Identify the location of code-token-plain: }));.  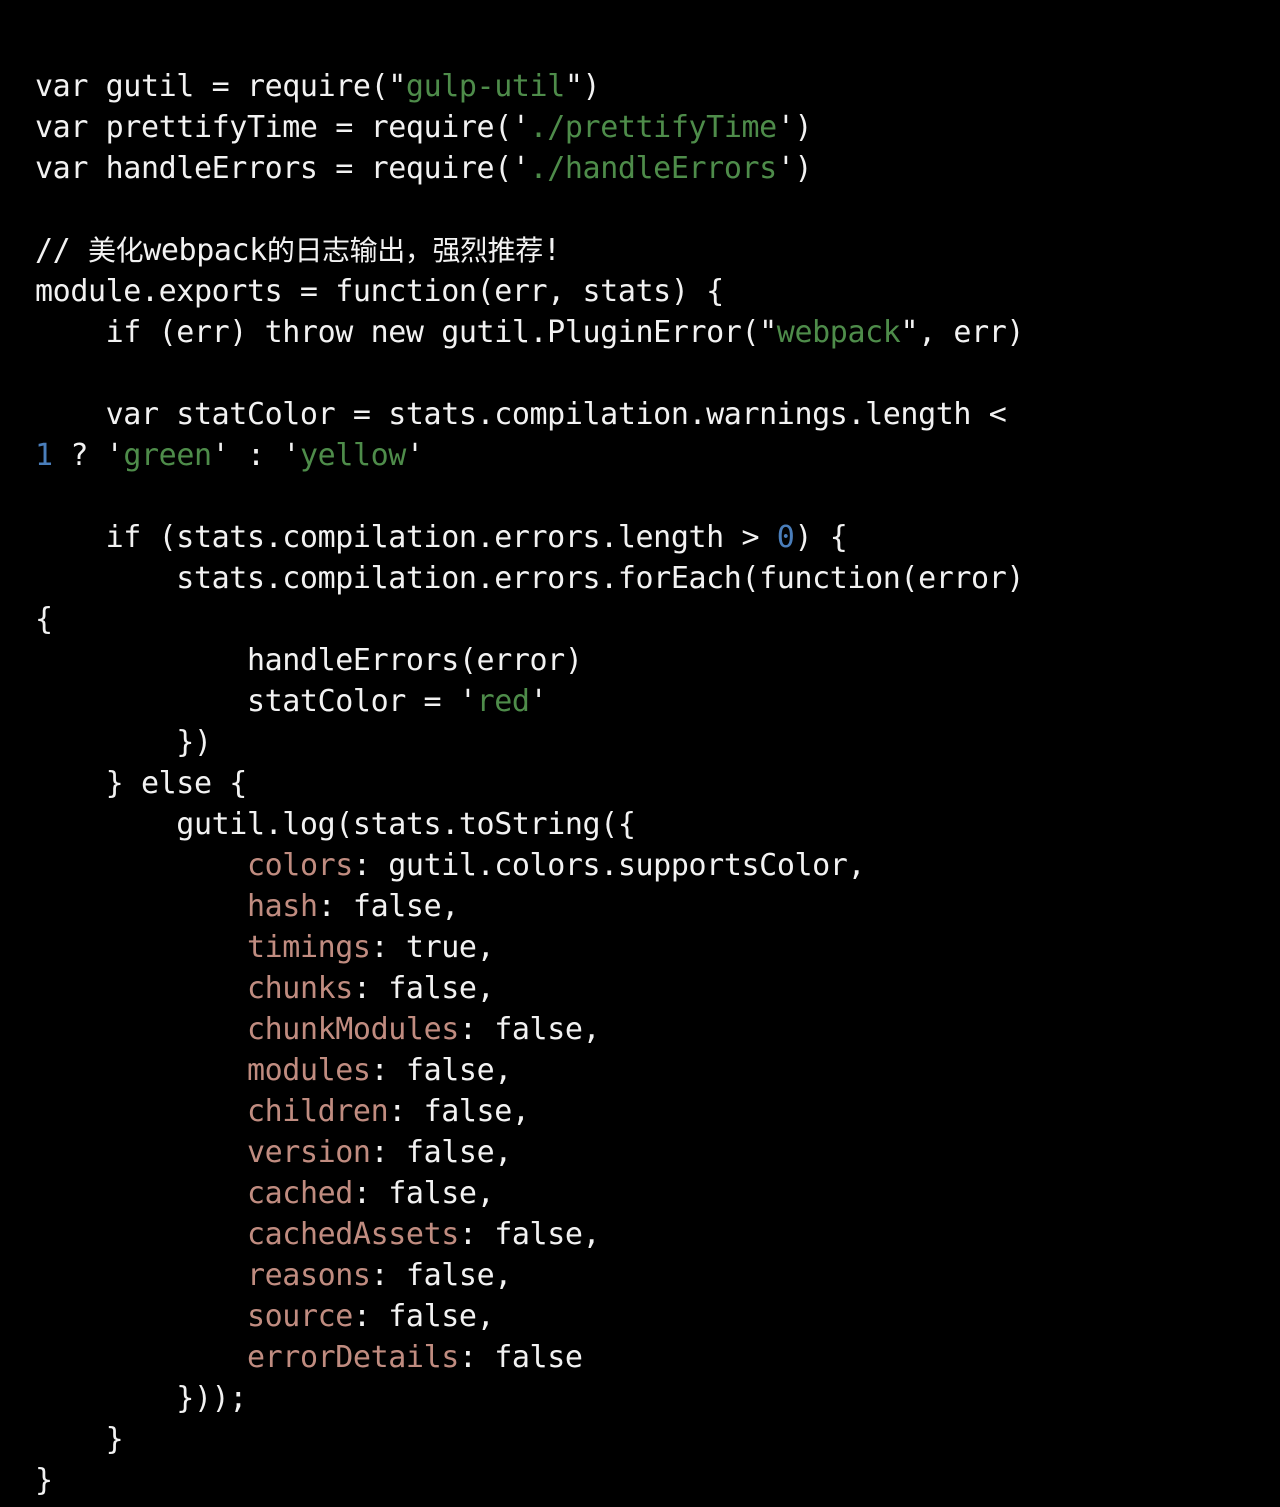
(141, 1398).